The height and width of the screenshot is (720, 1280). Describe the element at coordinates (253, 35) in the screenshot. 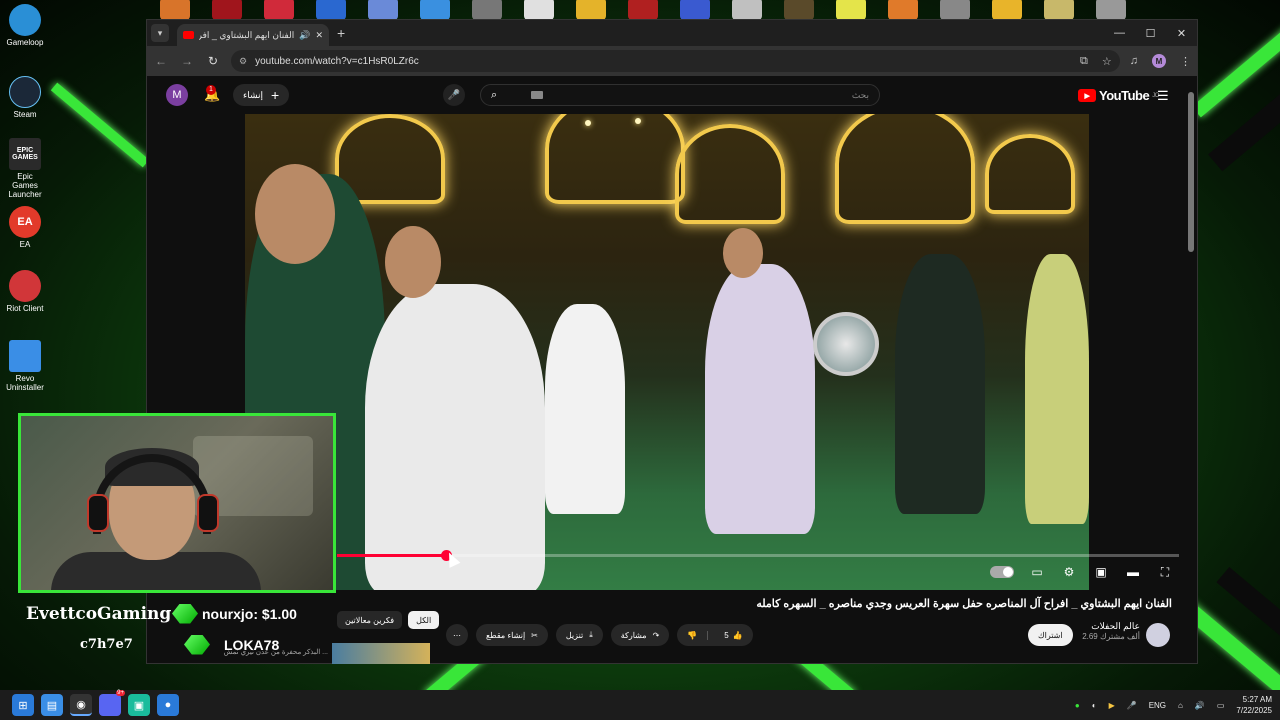

I see `browser-tab: الفنان ايهم البشتاوي _ افرا (1) 🔊 ✕` at that location.